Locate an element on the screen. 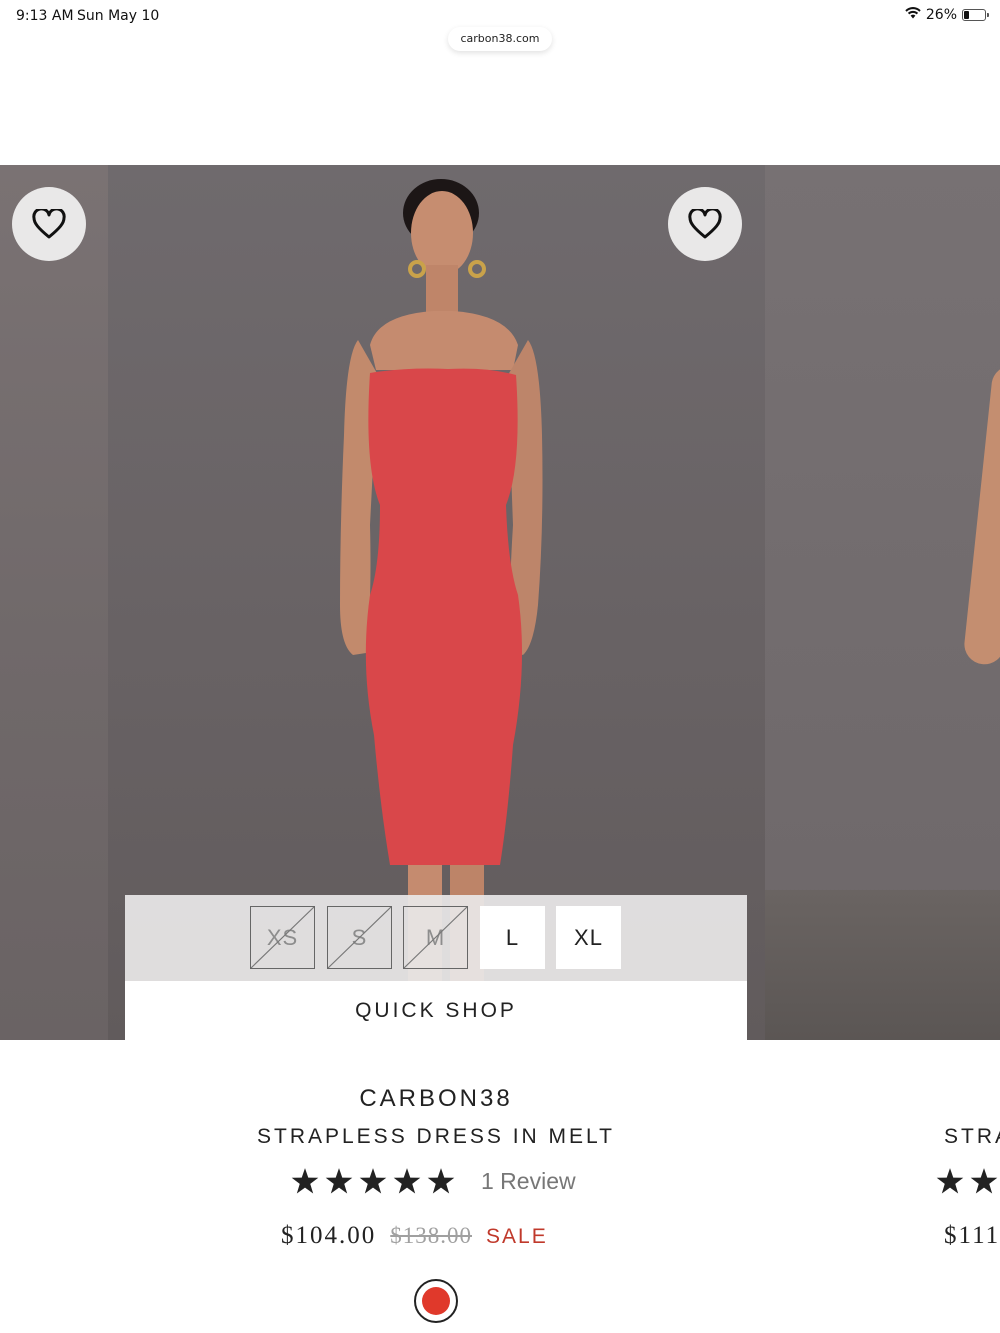 Image resolution: width=1000 pixels, height=1333 pixels. status-date: Sun May 10 is located at coordinates (118, 16).